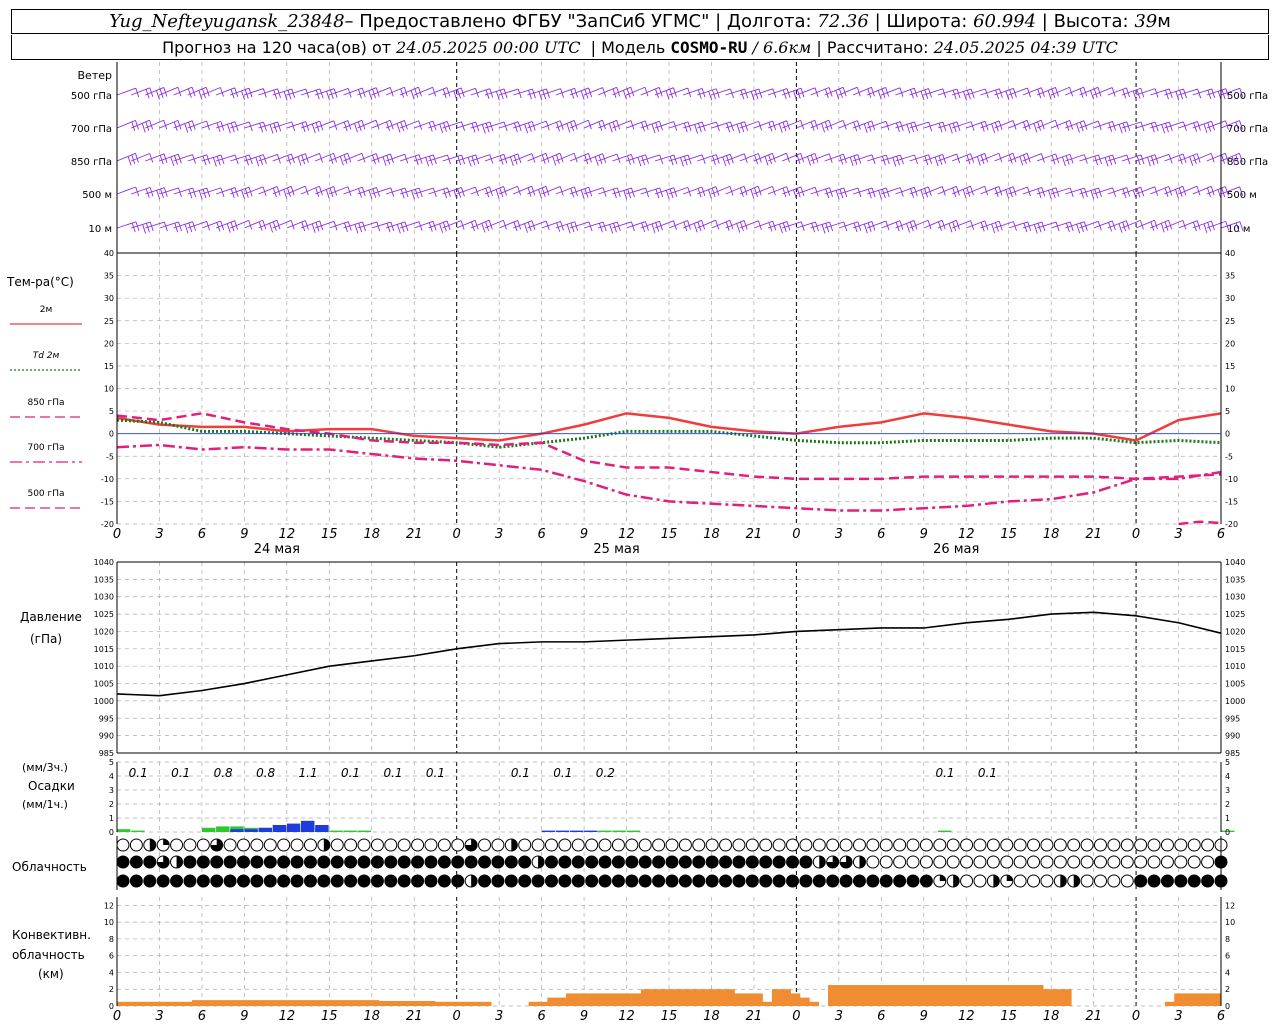 The image size is (1280, 1024). Describe the element at coordinates (49, 867) in the screenshot. I see `cloud-title: Облачность` at that location.